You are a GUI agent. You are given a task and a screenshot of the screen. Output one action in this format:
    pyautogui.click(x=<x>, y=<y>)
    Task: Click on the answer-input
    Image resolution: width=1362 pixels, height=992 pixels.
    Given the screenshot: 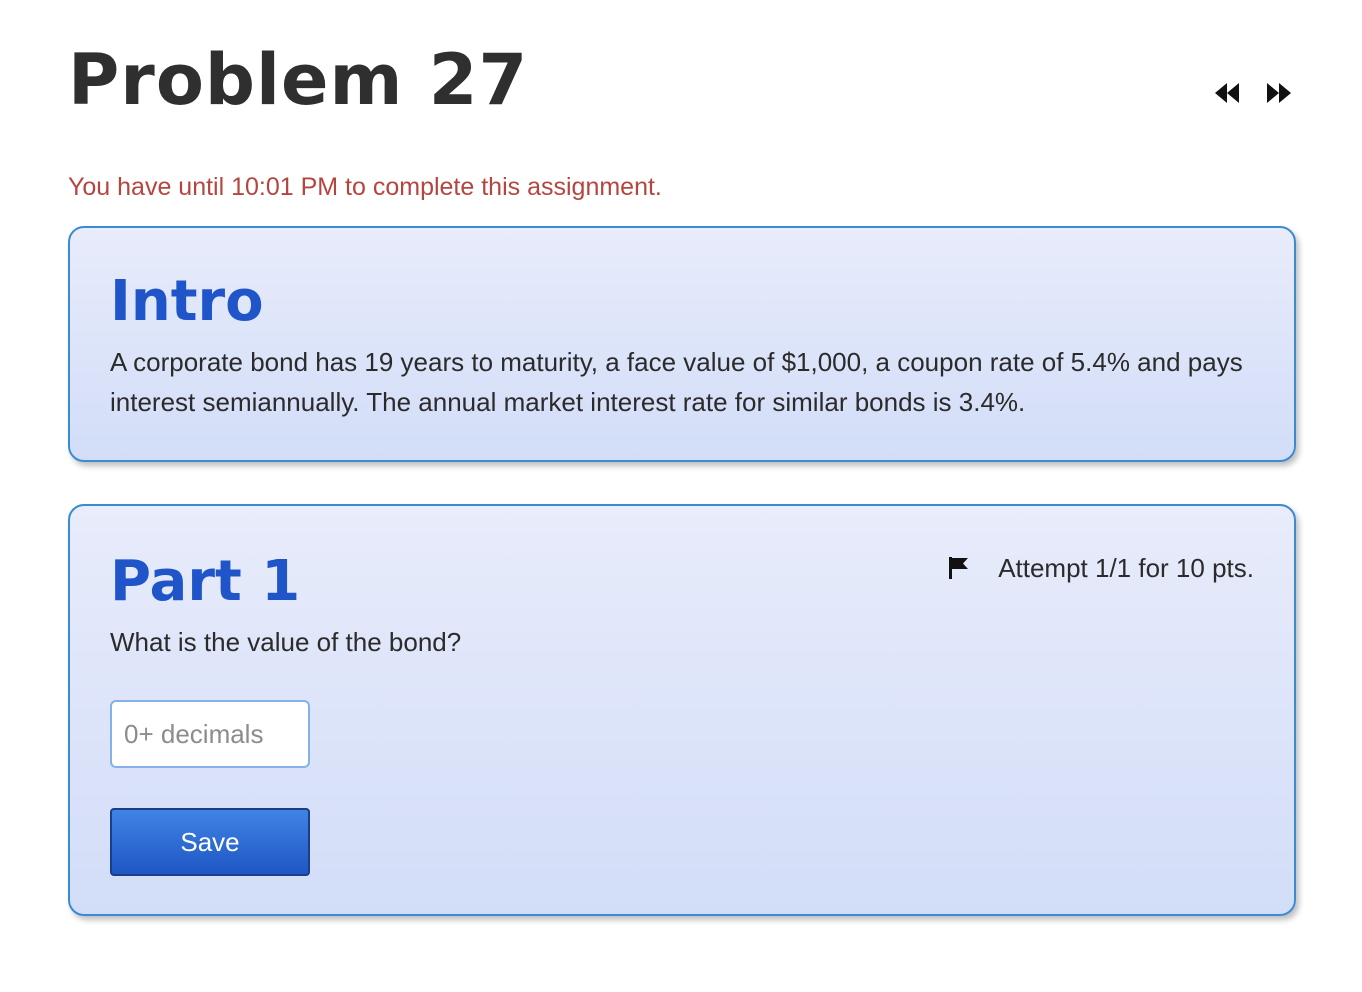 What is the action you would take?
    pyautogui.click(x=210, y=734)
    